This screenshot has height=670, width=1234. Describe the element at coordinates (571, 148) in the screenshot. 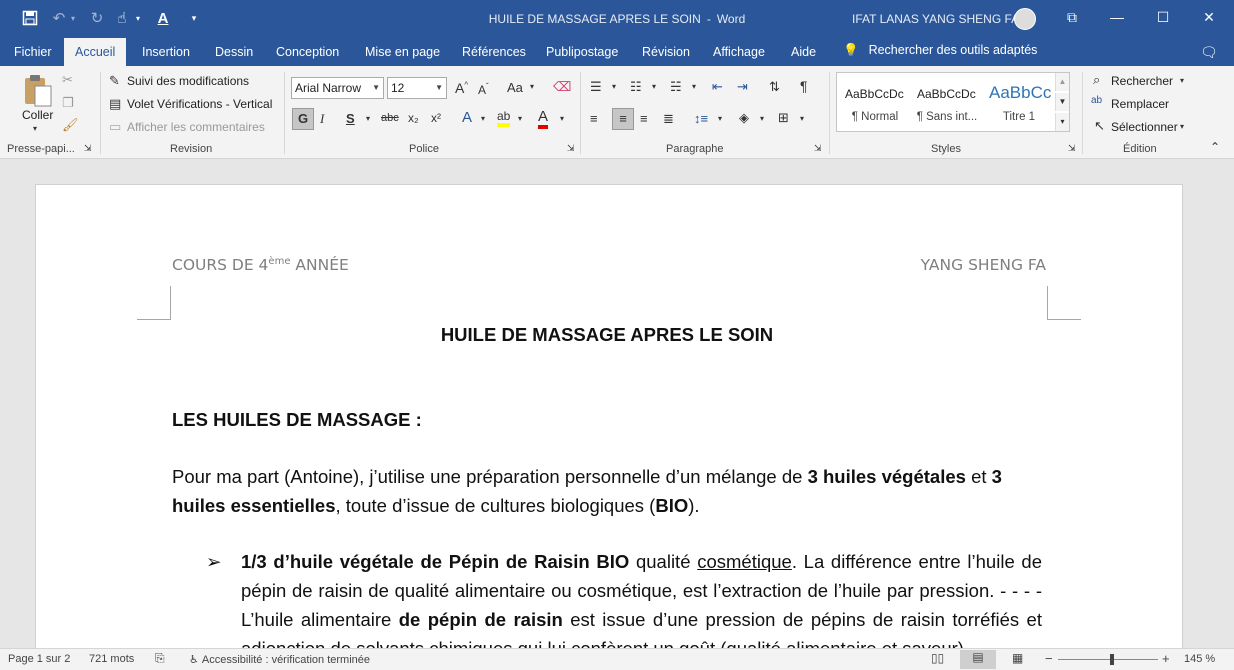

I see `font-launcher-icon: ⇲` at that location.